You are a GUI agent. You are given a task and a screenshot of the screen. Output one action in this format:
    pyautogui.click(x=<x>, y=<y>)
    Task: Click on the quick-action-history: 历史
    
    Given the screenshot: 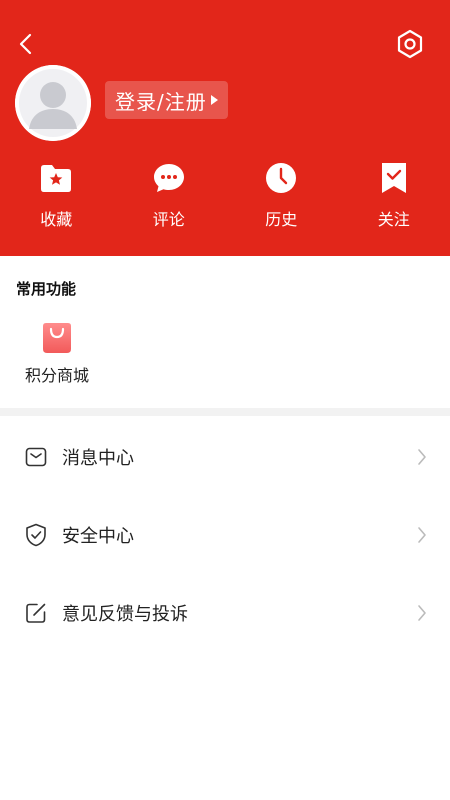 What is the action you would take?
    pyautogui.click(x=281, y=200)
    